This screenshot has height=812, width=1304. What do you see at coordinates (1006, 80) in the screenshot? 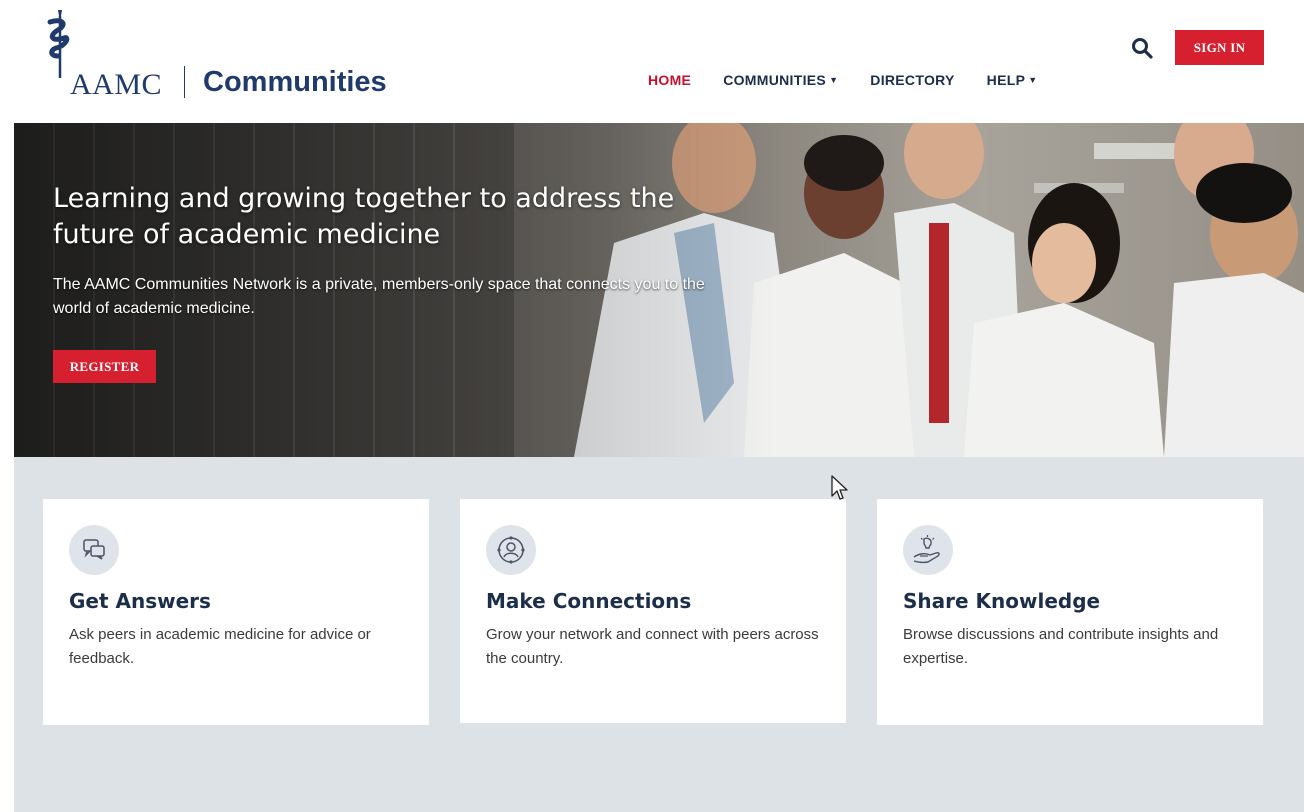
I see `nav-help-label: HELP` at bounding box center [1006, 80].